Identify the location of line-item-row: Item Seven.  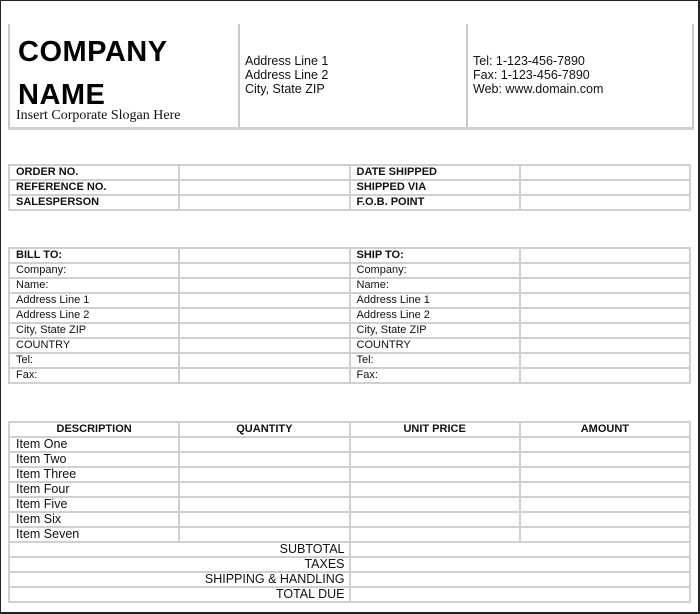
(349, 534).